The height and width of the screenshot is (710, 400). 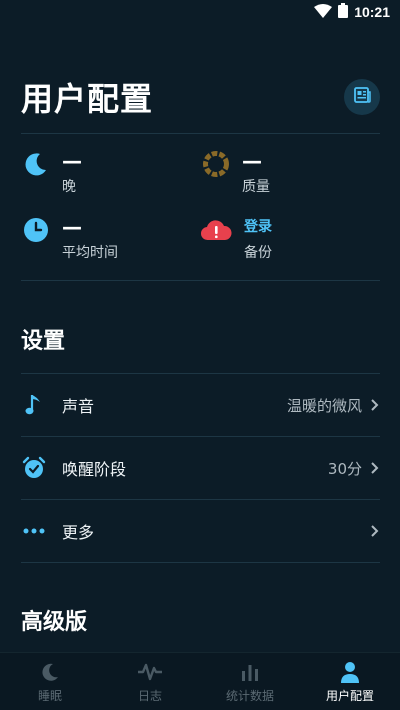 What do you see at coordinates (200, 97) in the screenshot?
I see `header: 用户配置` at bounding box center [200, 97].